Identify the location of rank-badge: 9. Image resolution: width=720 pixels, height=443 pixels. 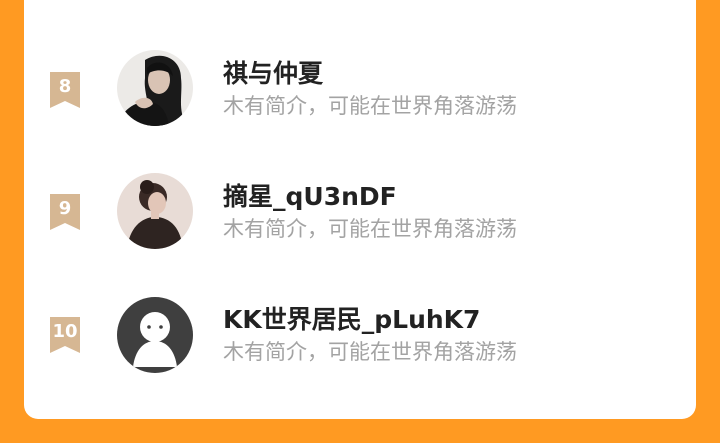
(65, 212).